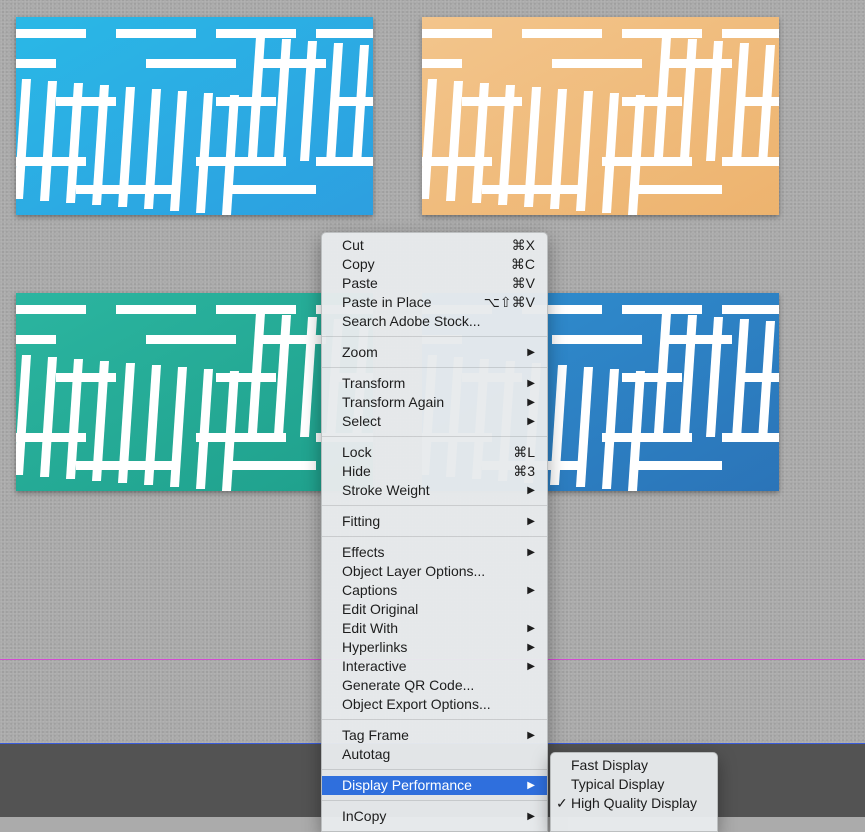  Describe the element at coordinates (434, 647) in the screenshot. I see `menu-item-hyperlinks: Hyperlinks ▶` at that location.